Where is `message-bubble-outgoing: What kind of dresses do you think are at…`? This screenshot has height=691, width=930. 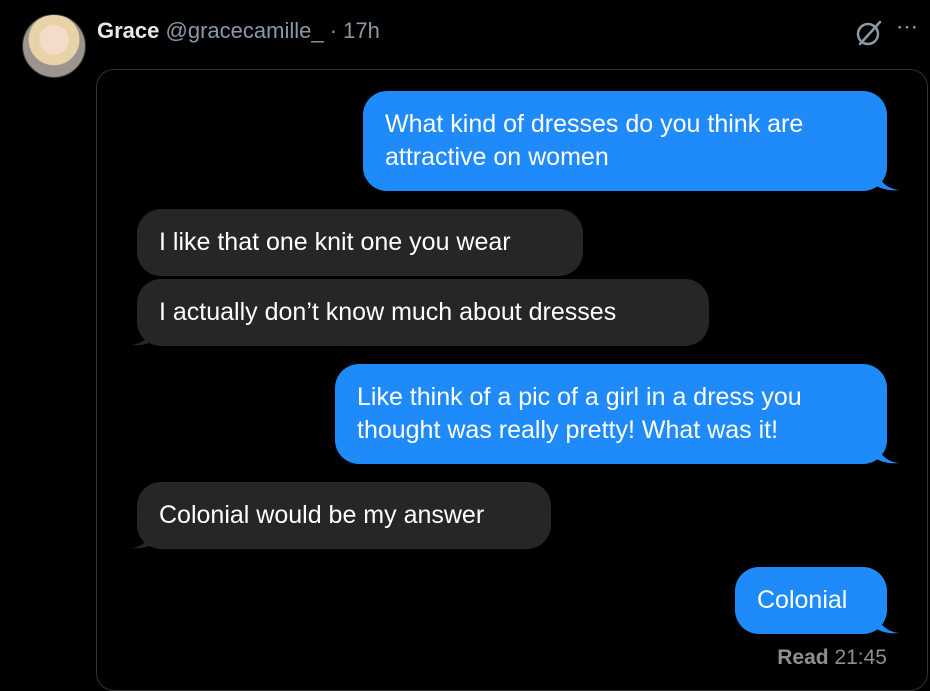
message-bubble-outgoing: What kind of dresses do you think are at… is located at coordinates (625, 141).